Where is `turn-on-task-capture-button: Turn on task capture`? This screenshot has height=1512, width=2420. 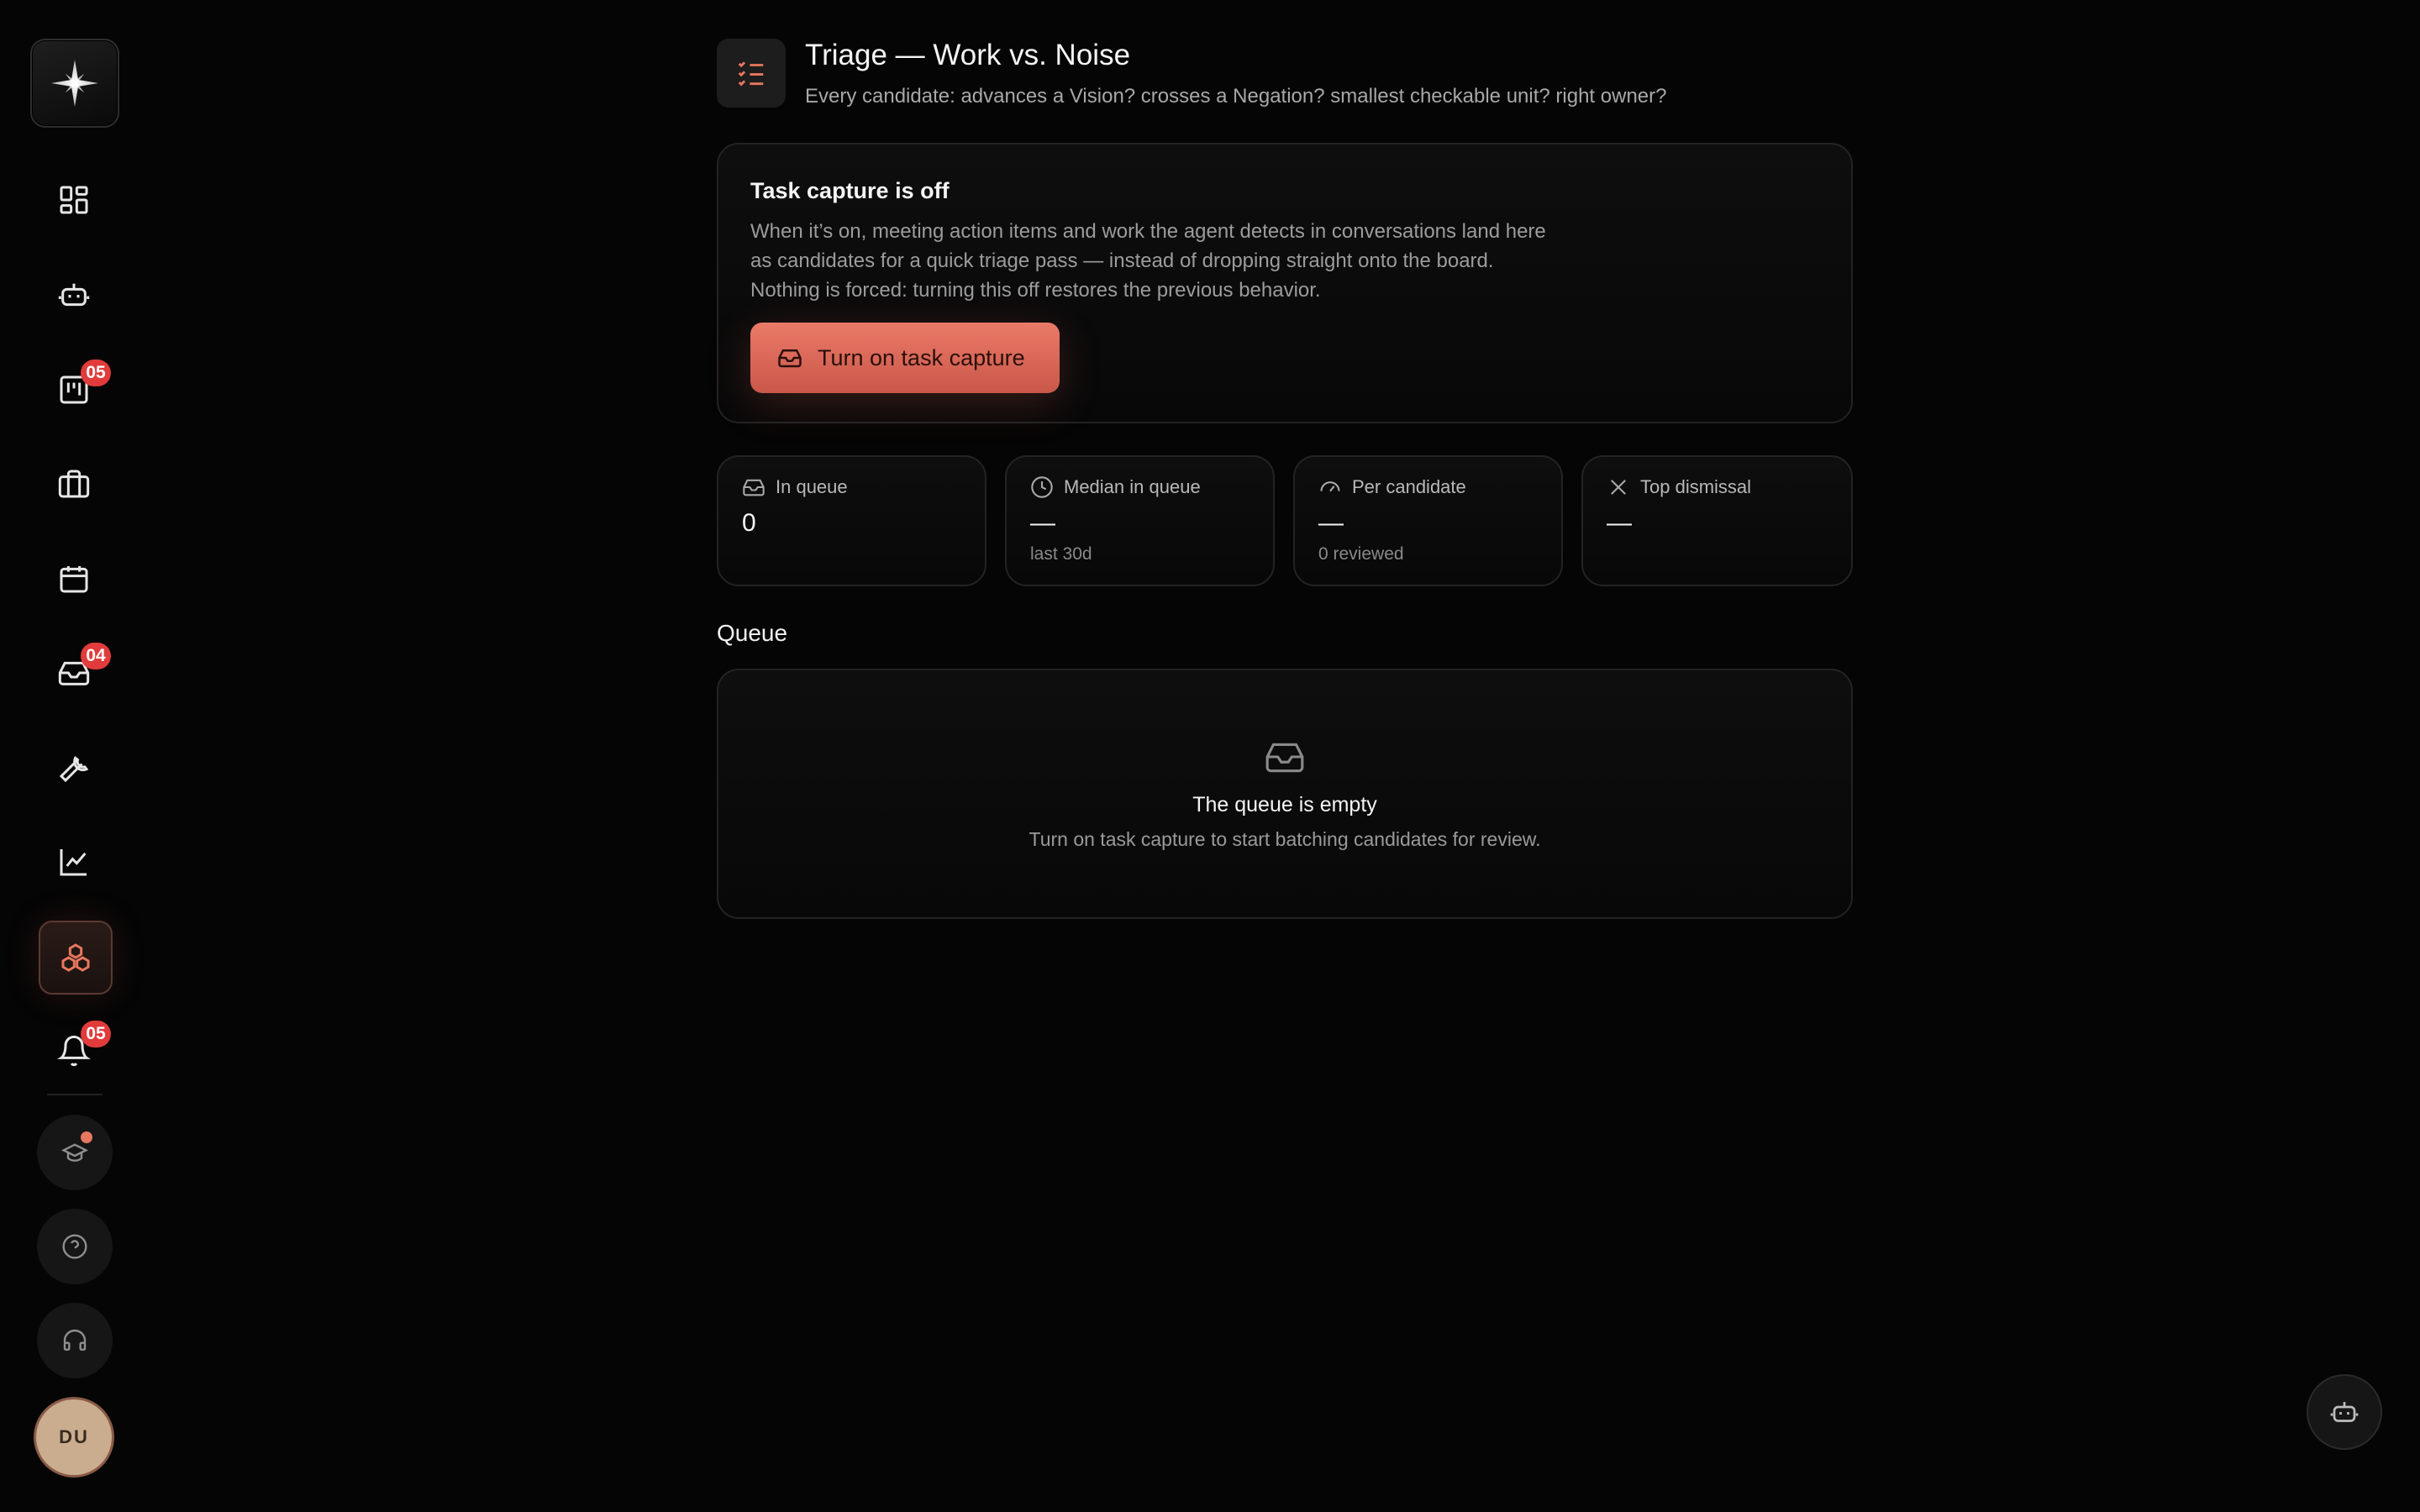 turn-on-task-capture-button: Turn on task capture is located at coordinates (905, 358).